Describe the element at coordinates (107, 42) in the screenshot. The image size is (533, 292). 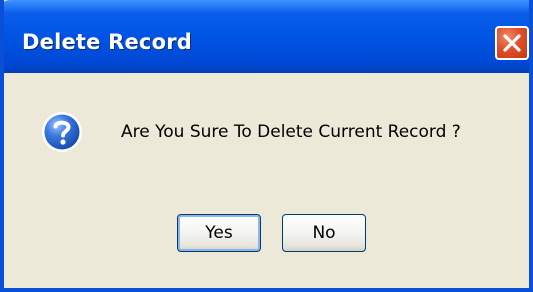
I see `dialog-title: Delete Record` at that location.